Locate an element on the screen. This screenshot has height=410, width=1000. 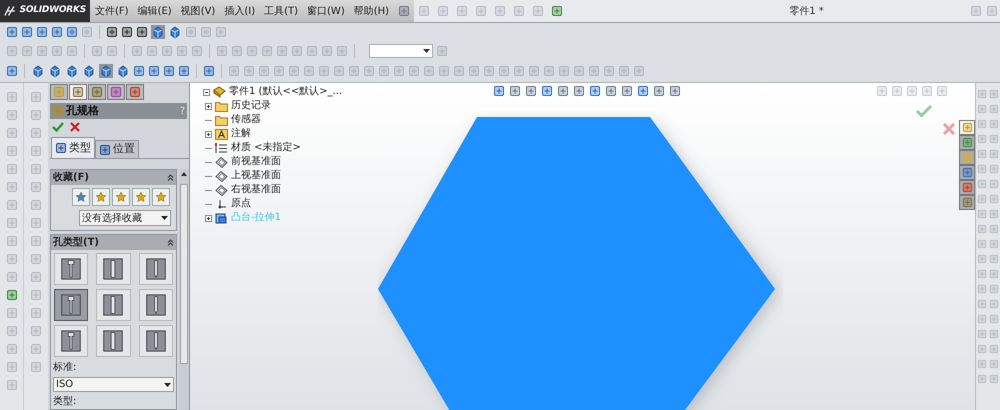
part-icon is located at coordinates (219, 92).